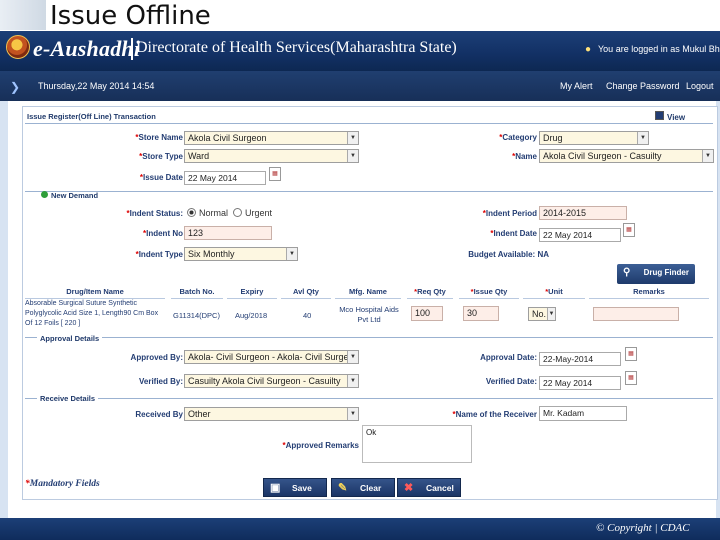  What do you see at coordinates (427, 313) in the screenshot?
I see `req-qty-input: 100` at bounding box center [427, 313].